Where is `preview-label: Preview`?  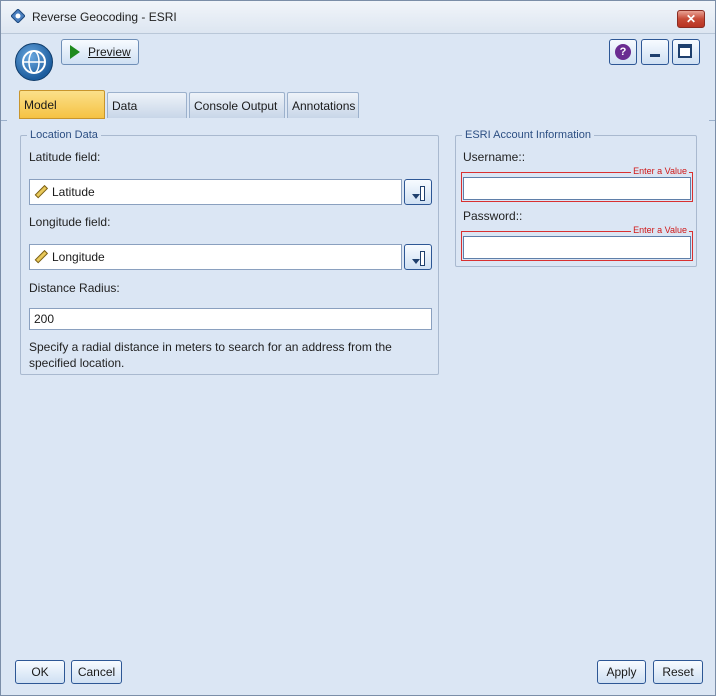
preview-label: Preview is located at coordinates (109, 52).